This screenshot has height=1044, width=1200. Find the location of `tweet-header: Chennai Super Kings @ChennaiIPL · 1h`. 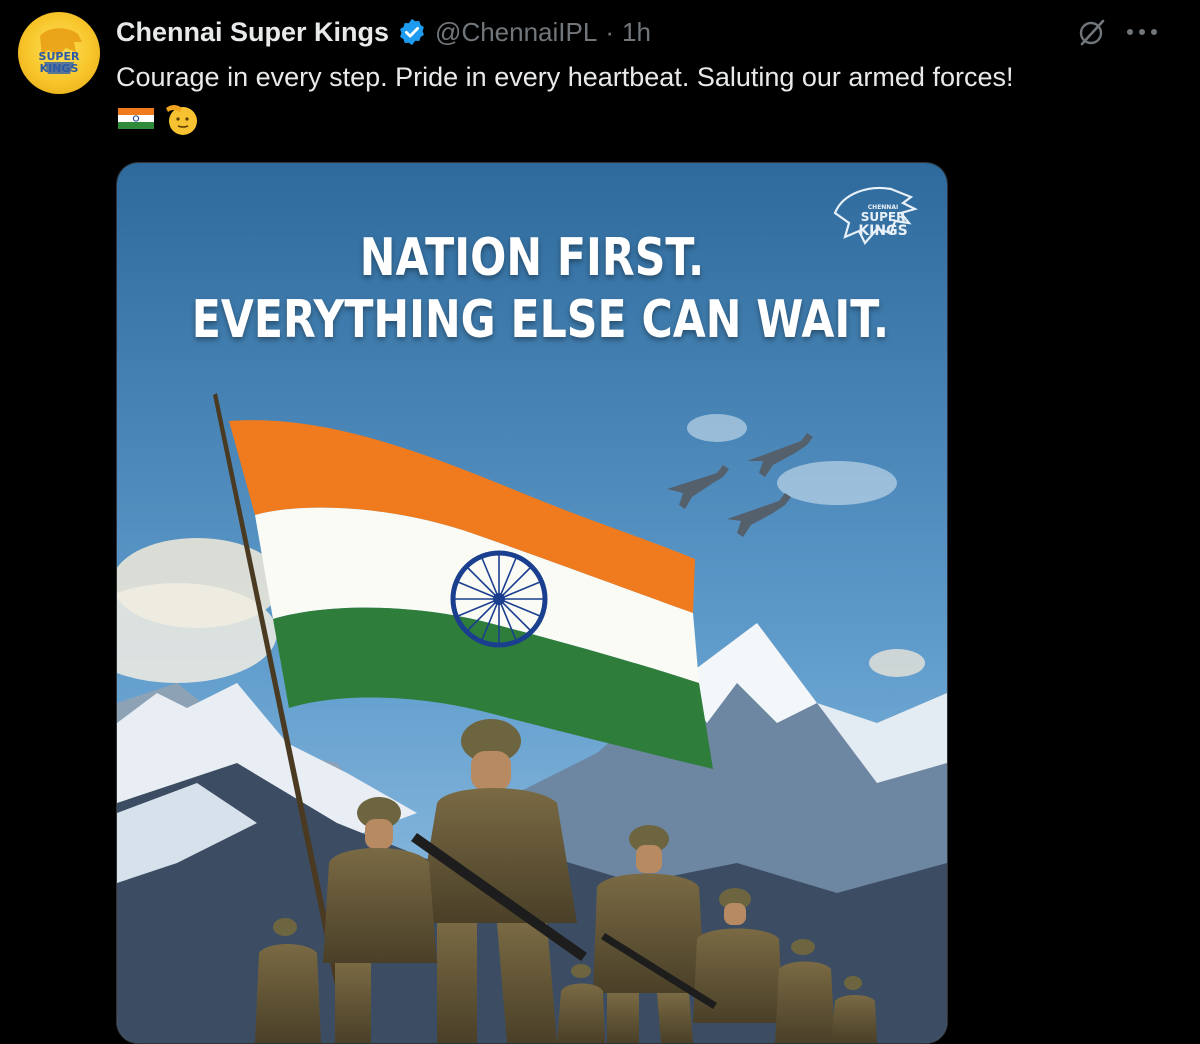

tweet-header: Chennai Super Kings @ChennaiIPL · 1h is located at coordinates (383, 32).